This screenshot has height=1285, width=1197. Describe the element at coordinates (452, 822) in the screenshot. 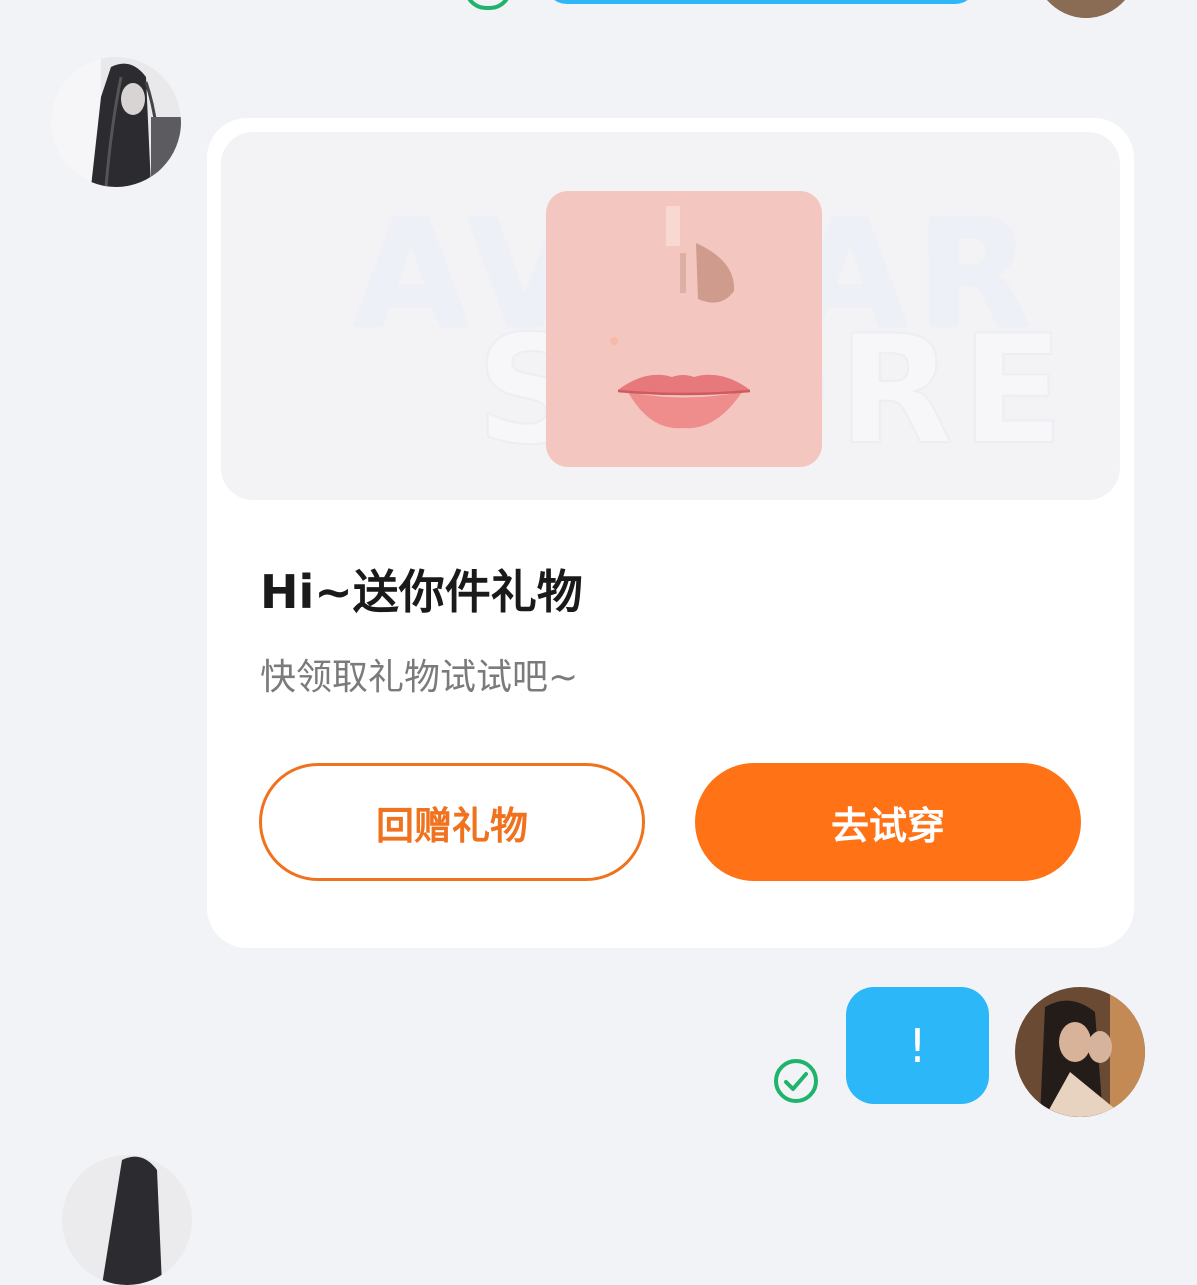

I see `return-gift-button: 回赠礼物` at that location.